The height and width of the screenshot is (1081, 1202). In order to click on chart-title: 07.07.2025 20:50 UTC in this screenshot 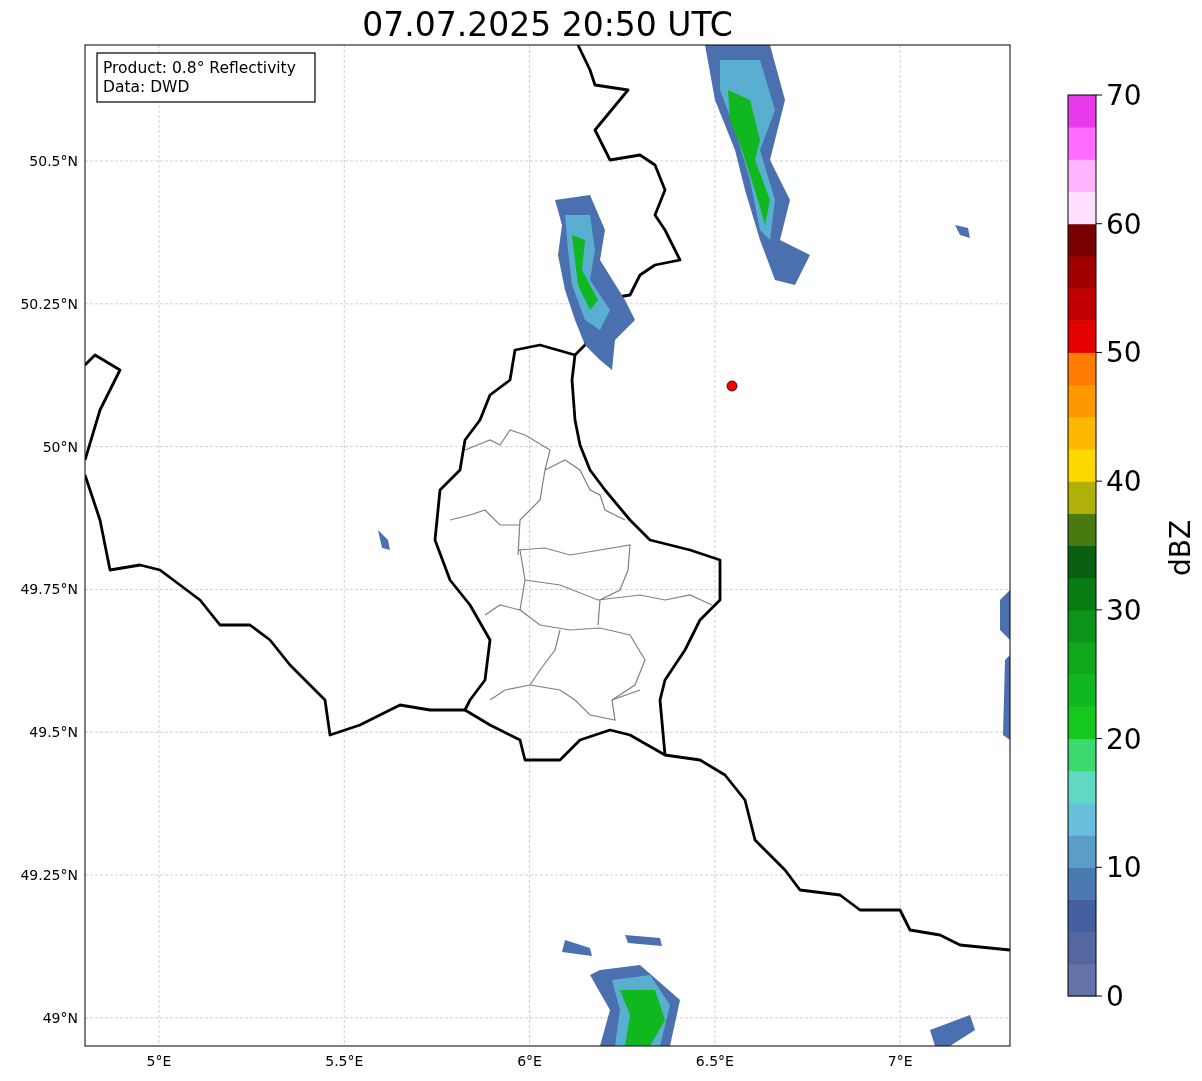, I will do `click(547, 24)`.